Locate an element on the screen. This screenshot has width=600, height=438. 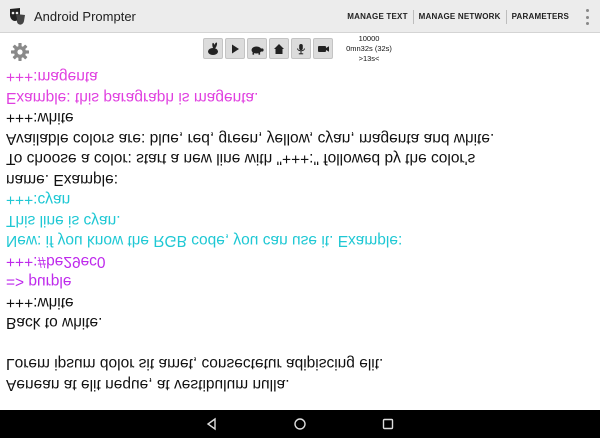
turtle-icon is located at coordinates (257, 48).